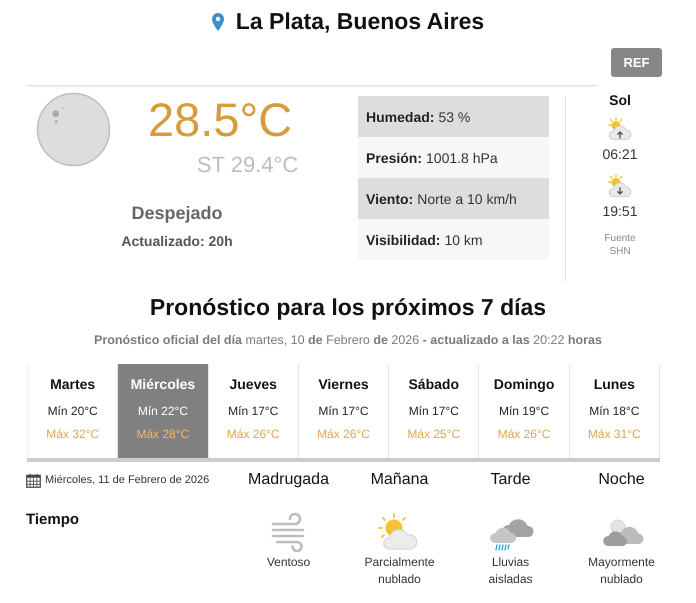 The width and height of the screenshot is (696, 603). I want to click on updated-text: Actualizado: 20h, so click(177, 241).